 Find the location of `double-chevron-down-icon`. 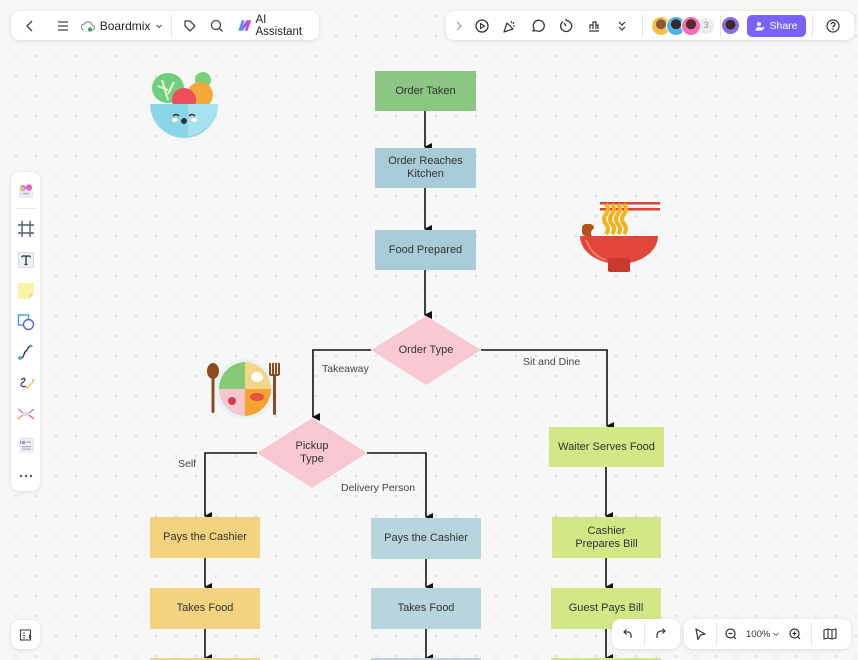

double-chevron-down-icon is located at coordinates (622, 26).